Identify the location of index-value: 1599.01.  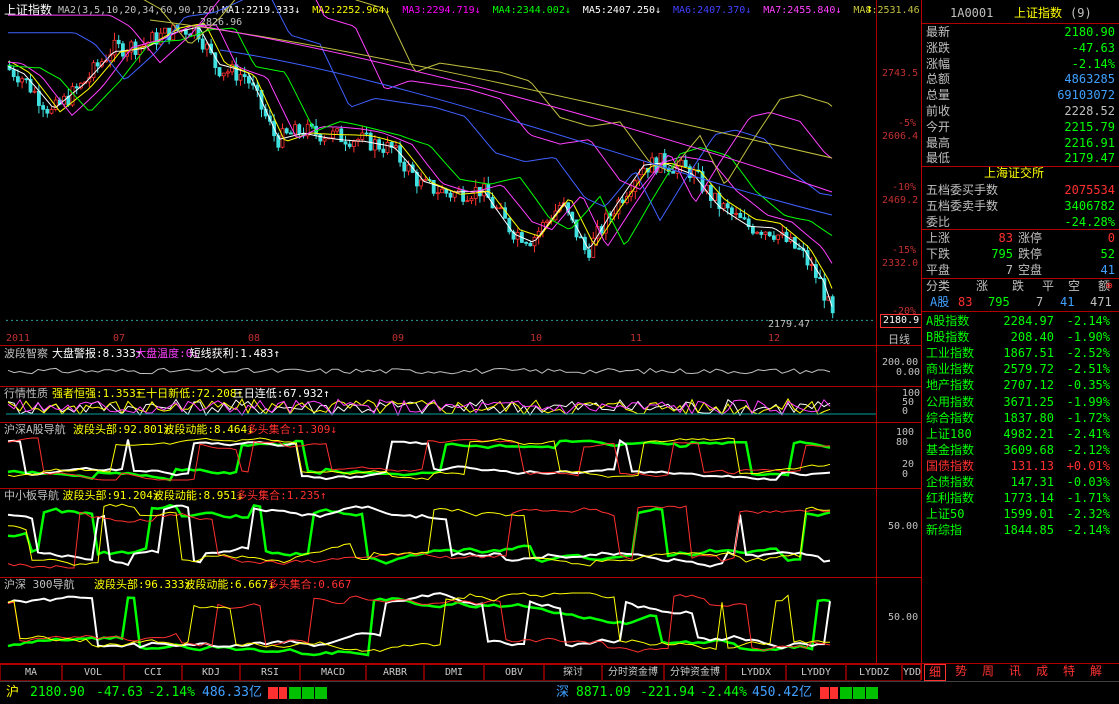
(1028, 514).